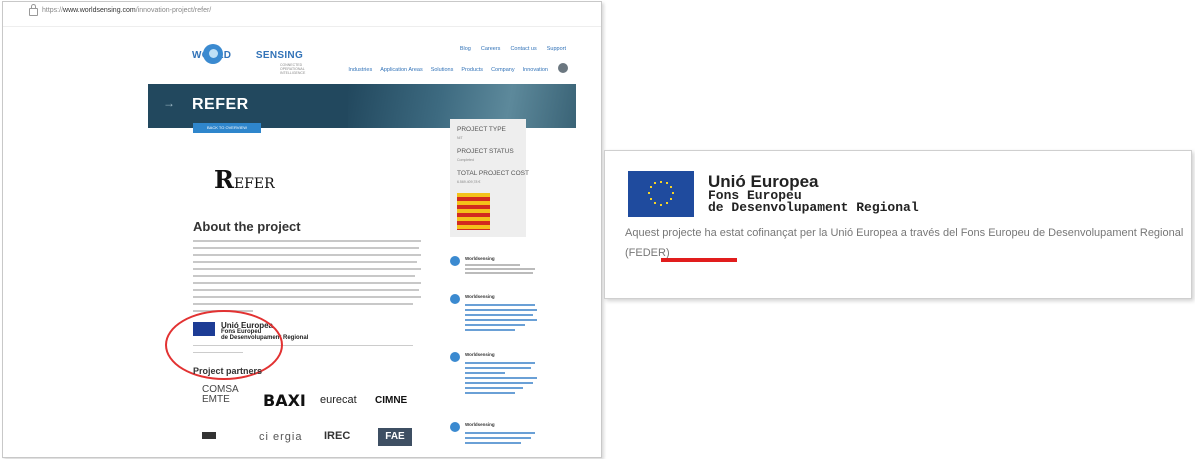 The image size is (1195, 459). Describe the element at coordinates (169, 103) in the screenshot. I see `arrow-right-icon: →` at that location.